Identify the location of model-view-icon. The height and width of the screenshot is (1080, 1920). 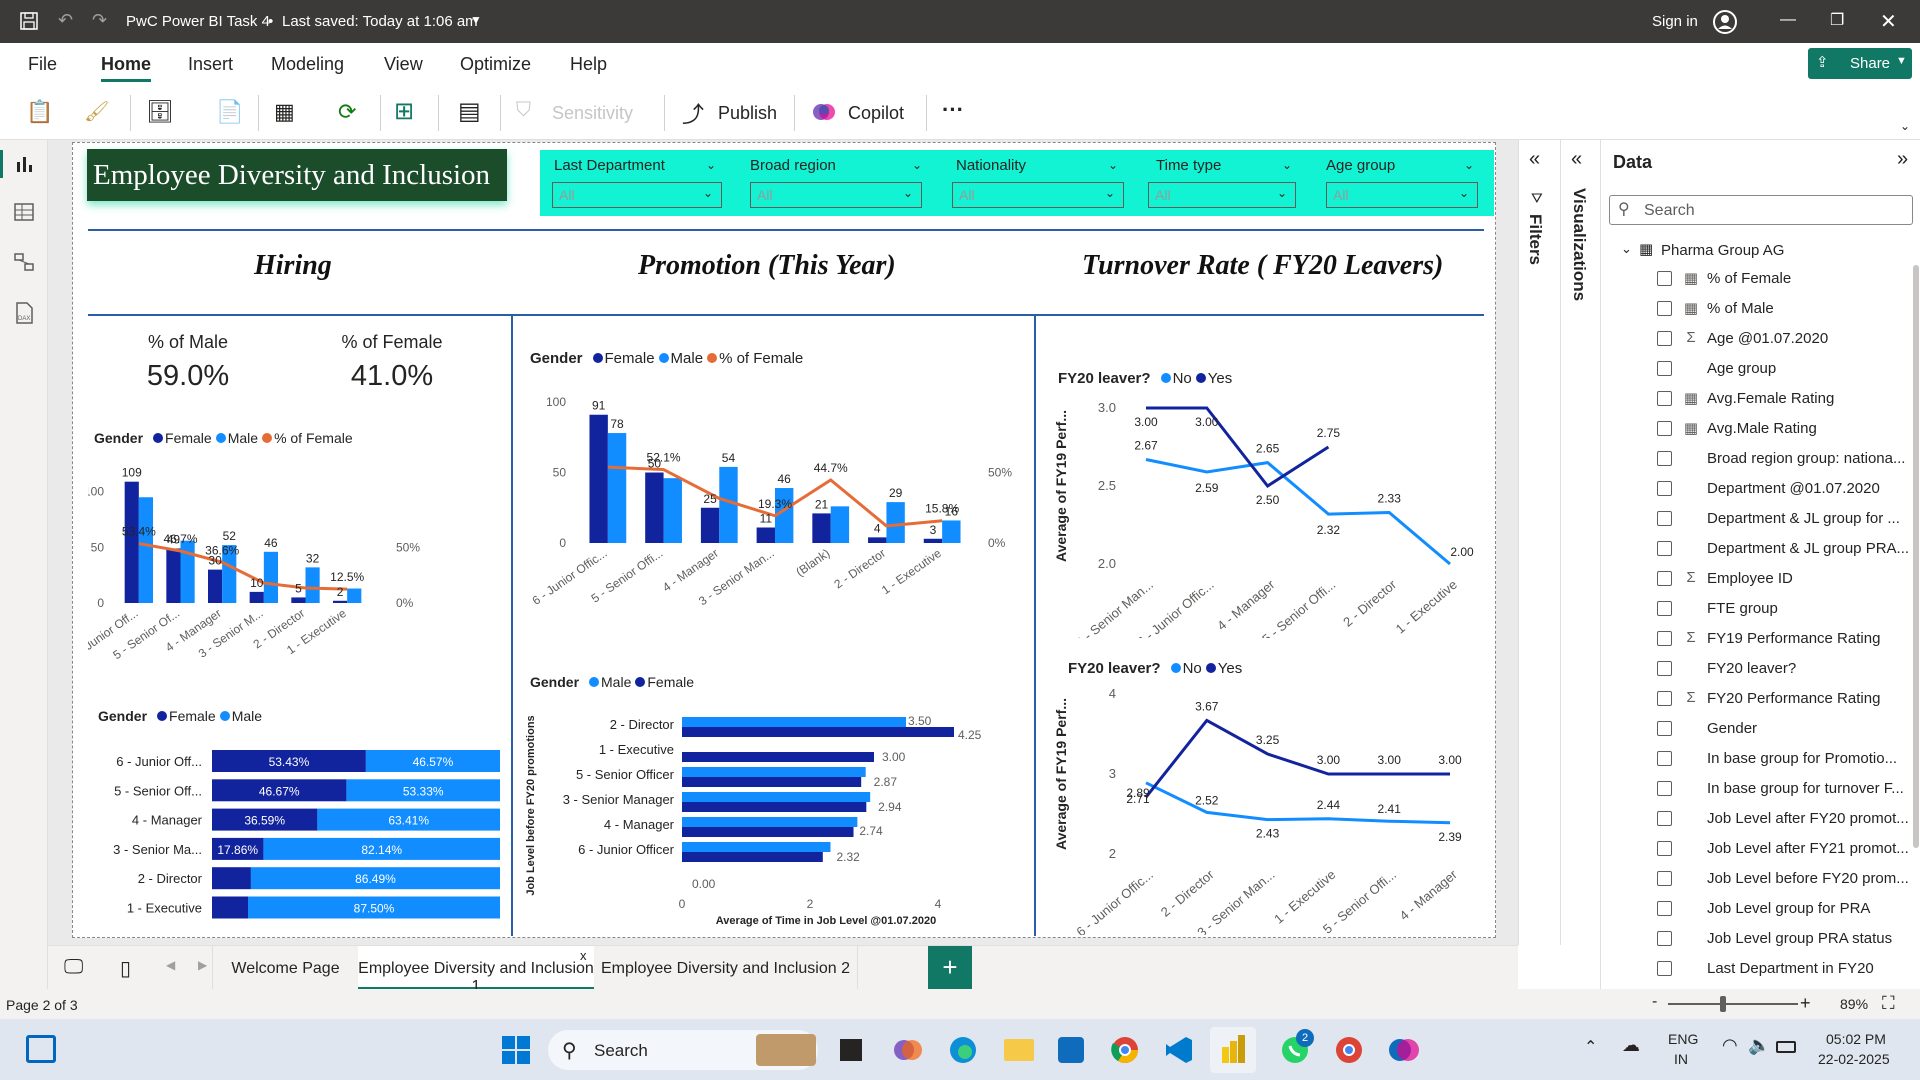
(24, 262).